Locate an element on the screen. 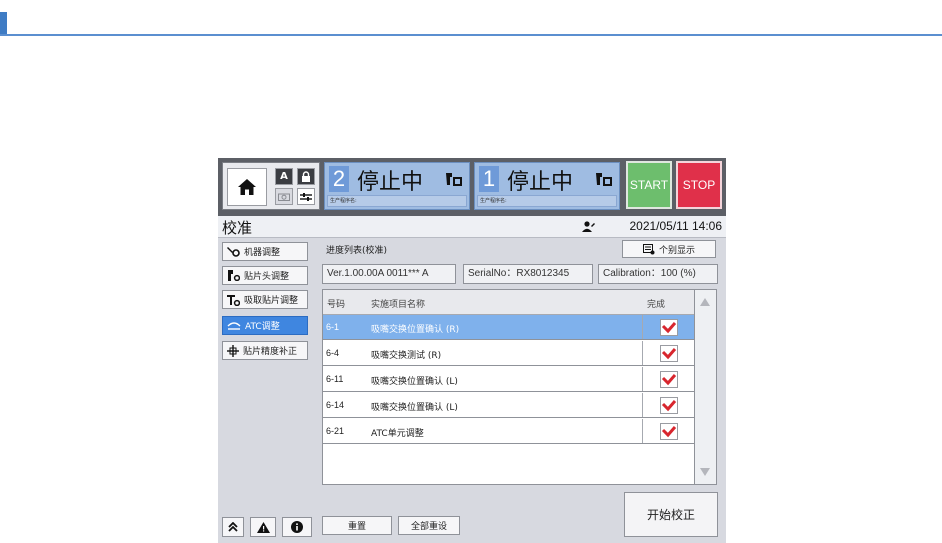  lock-button is located at coordinates (306, 176).